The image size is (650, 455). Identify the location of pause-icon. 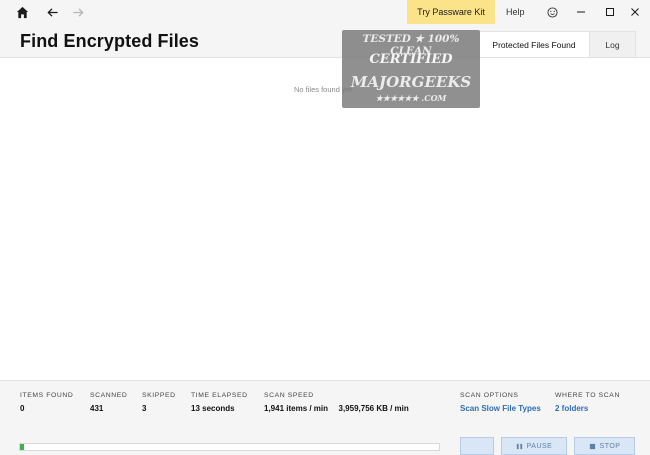
(519, 446).